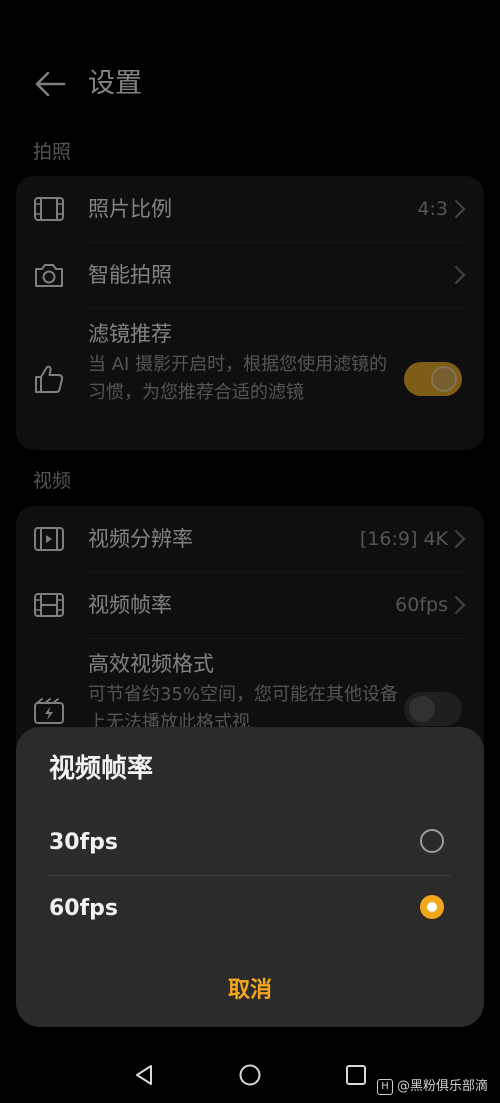  I want to click on option-30fps: 30fps, so click(250, 843).